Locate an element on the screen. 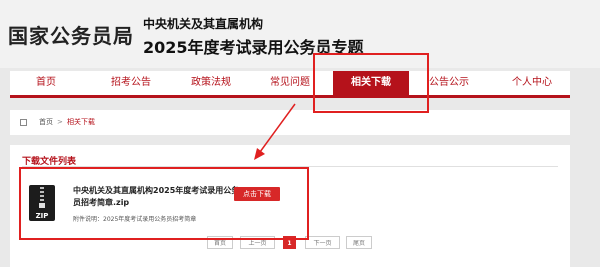 The image size is (600, 267). highlight-box-downloads-tab is located at coordinates (371, 83).